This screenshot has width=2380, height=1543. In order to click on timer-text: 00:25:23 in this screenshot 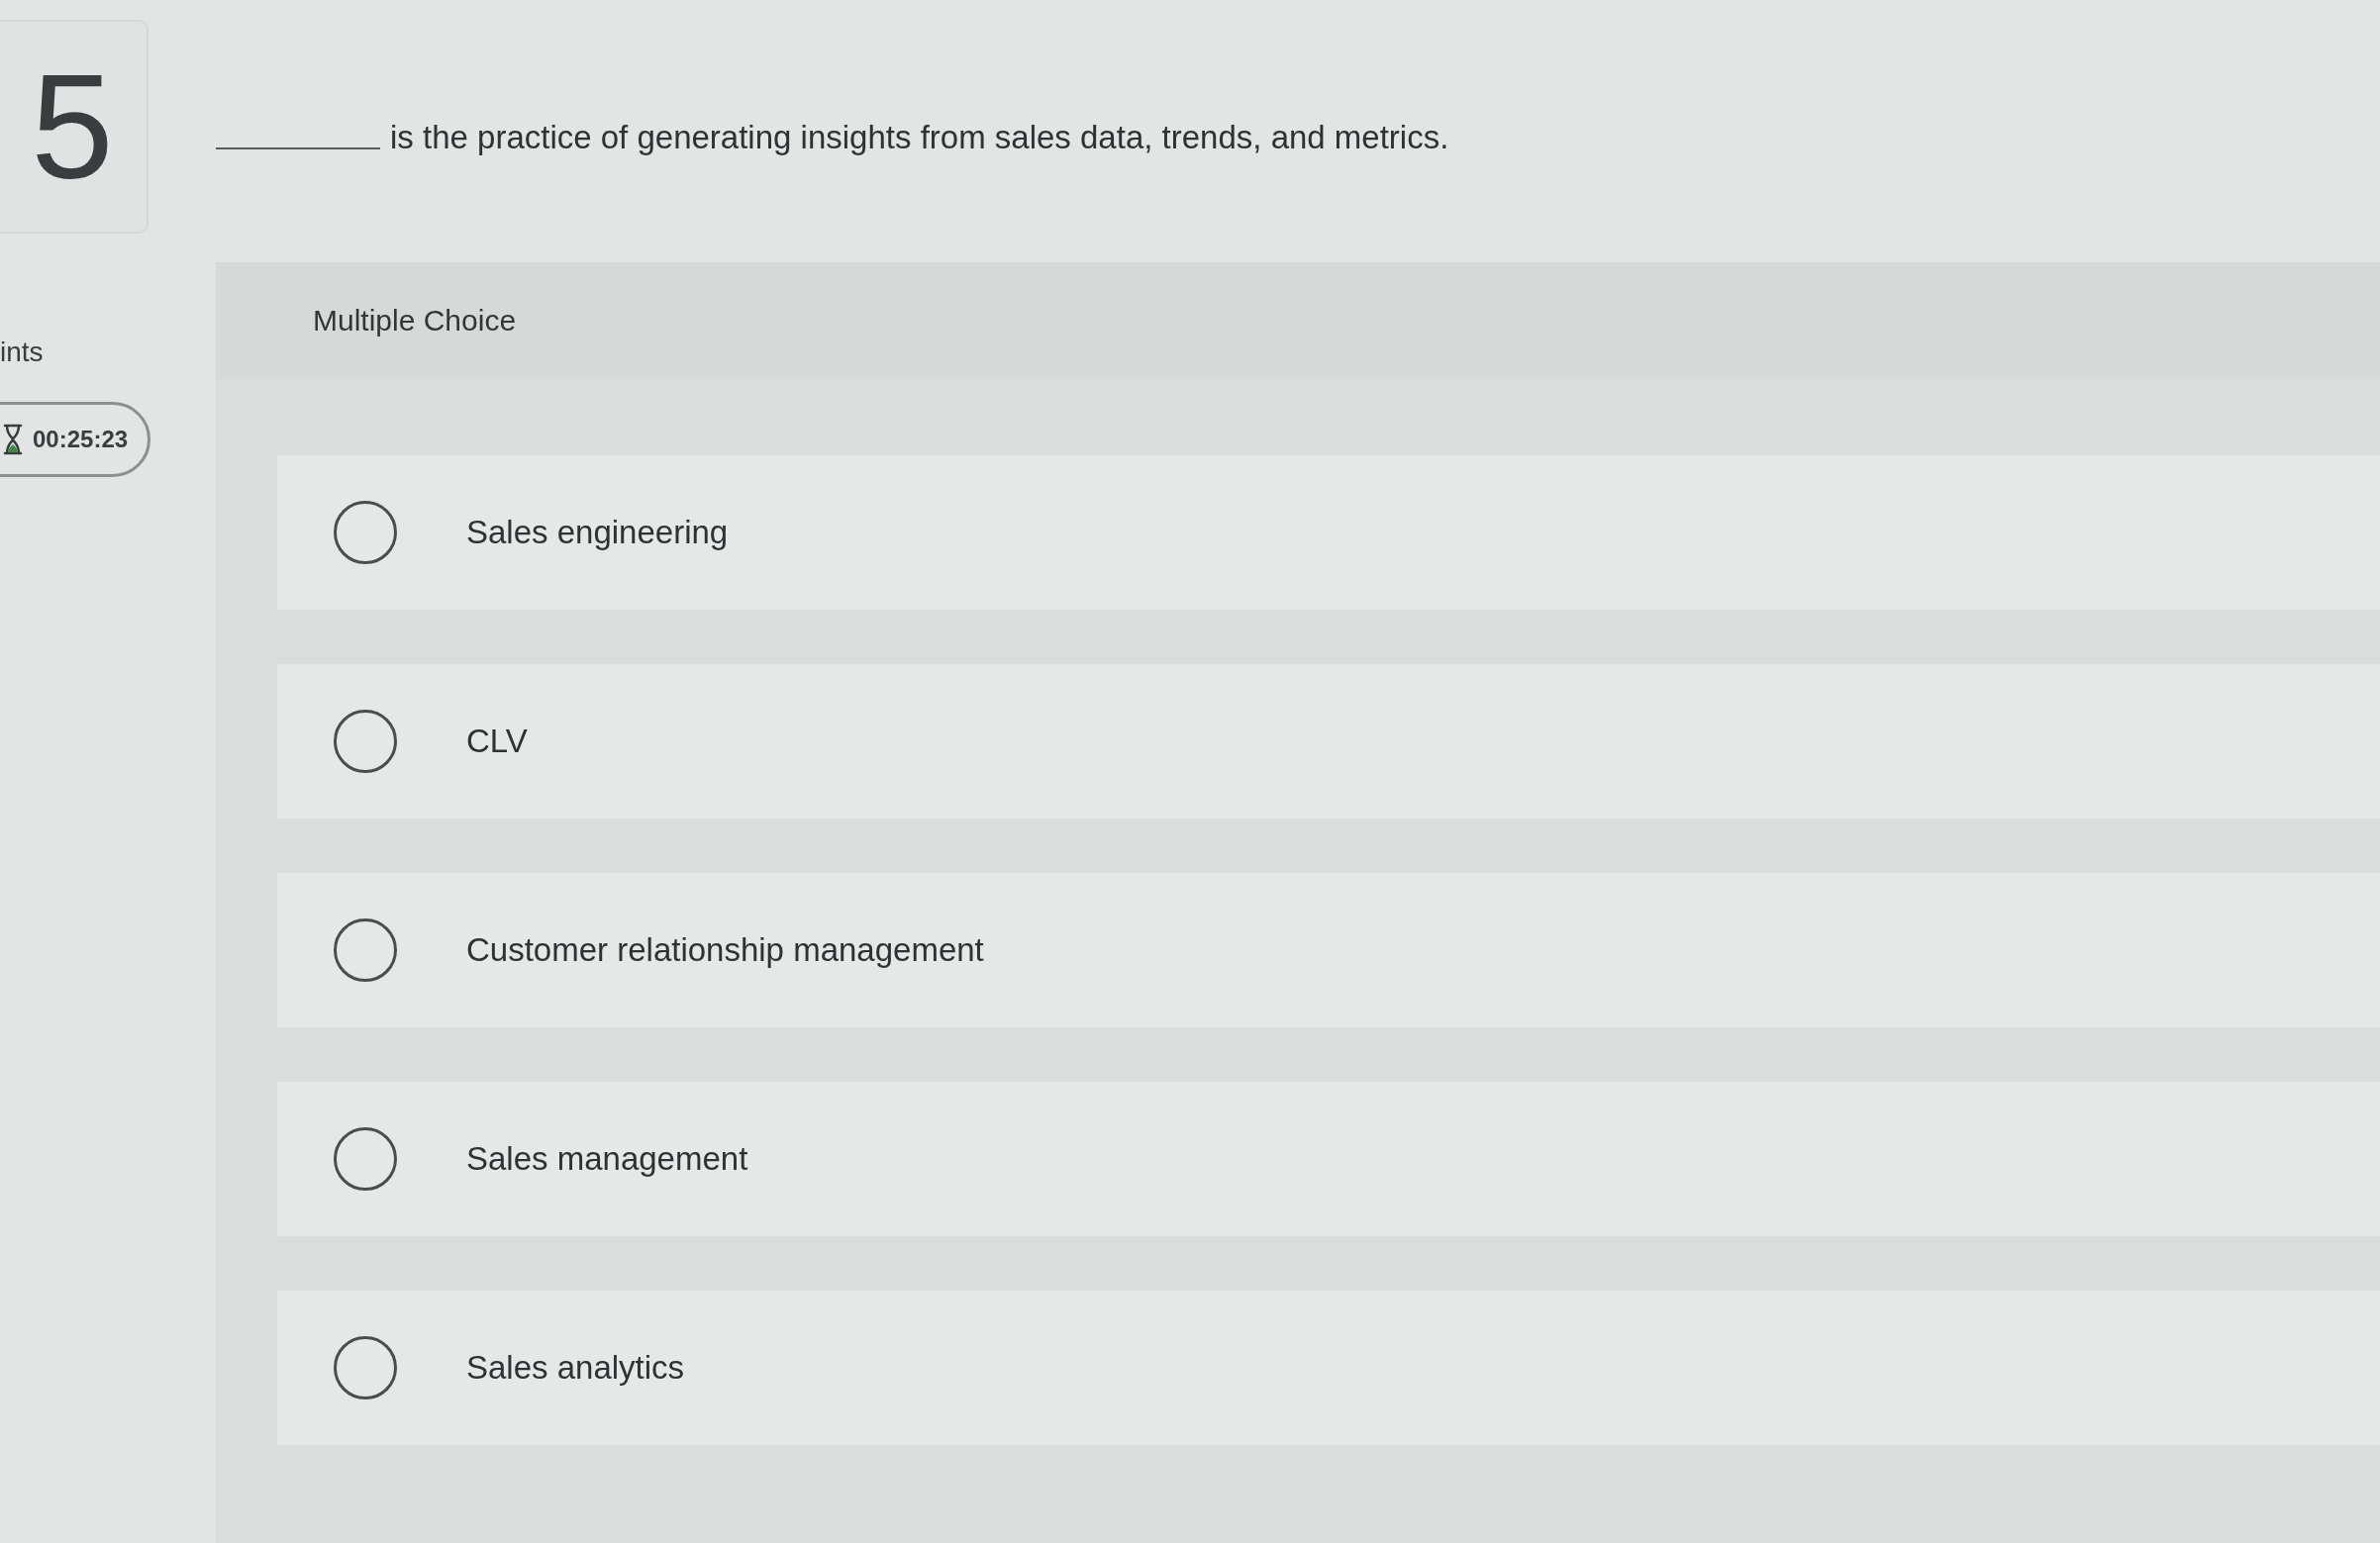, I will do `click(81, 439)`.